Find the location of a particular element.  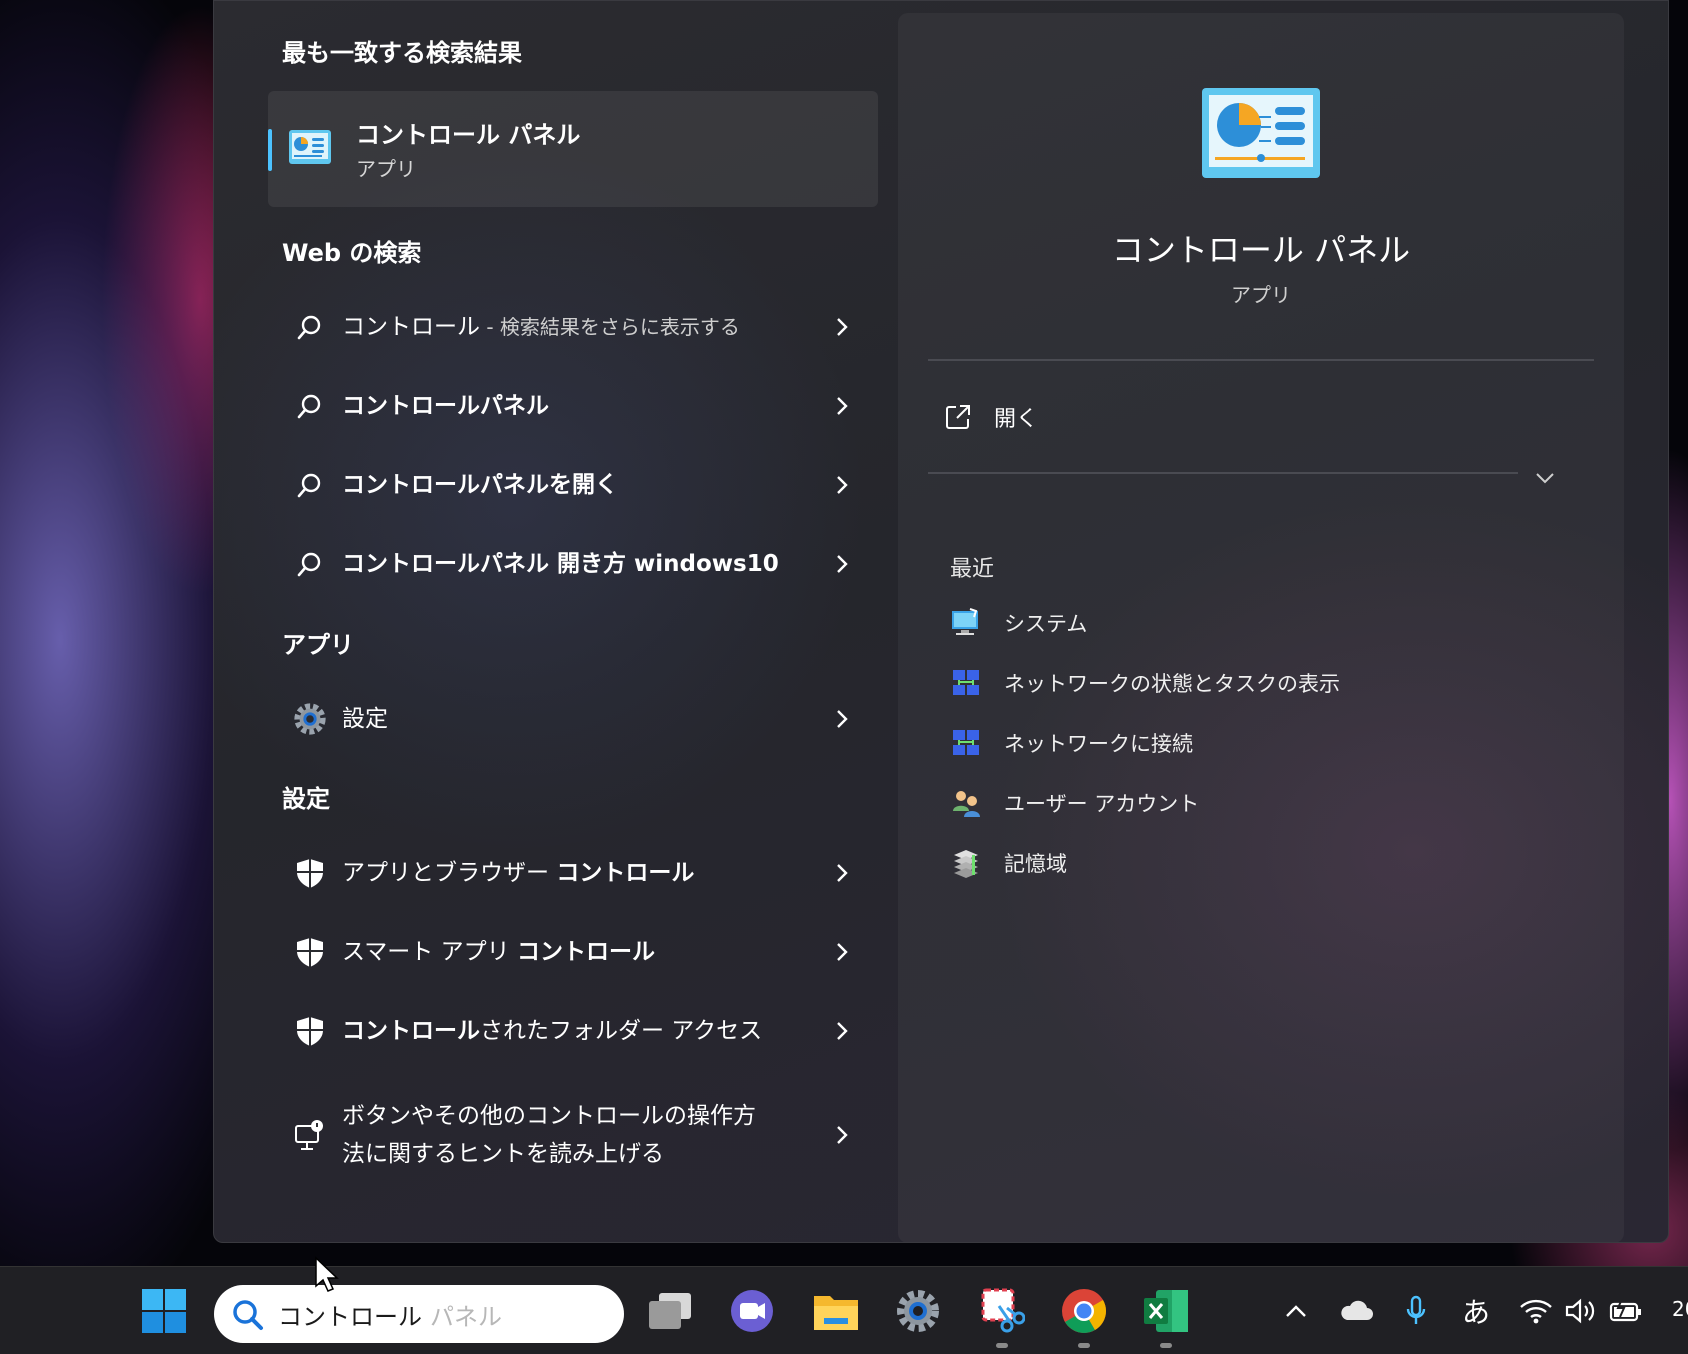

settings-result-text: アプリとブラウザー is located at coordinates (449, 873).